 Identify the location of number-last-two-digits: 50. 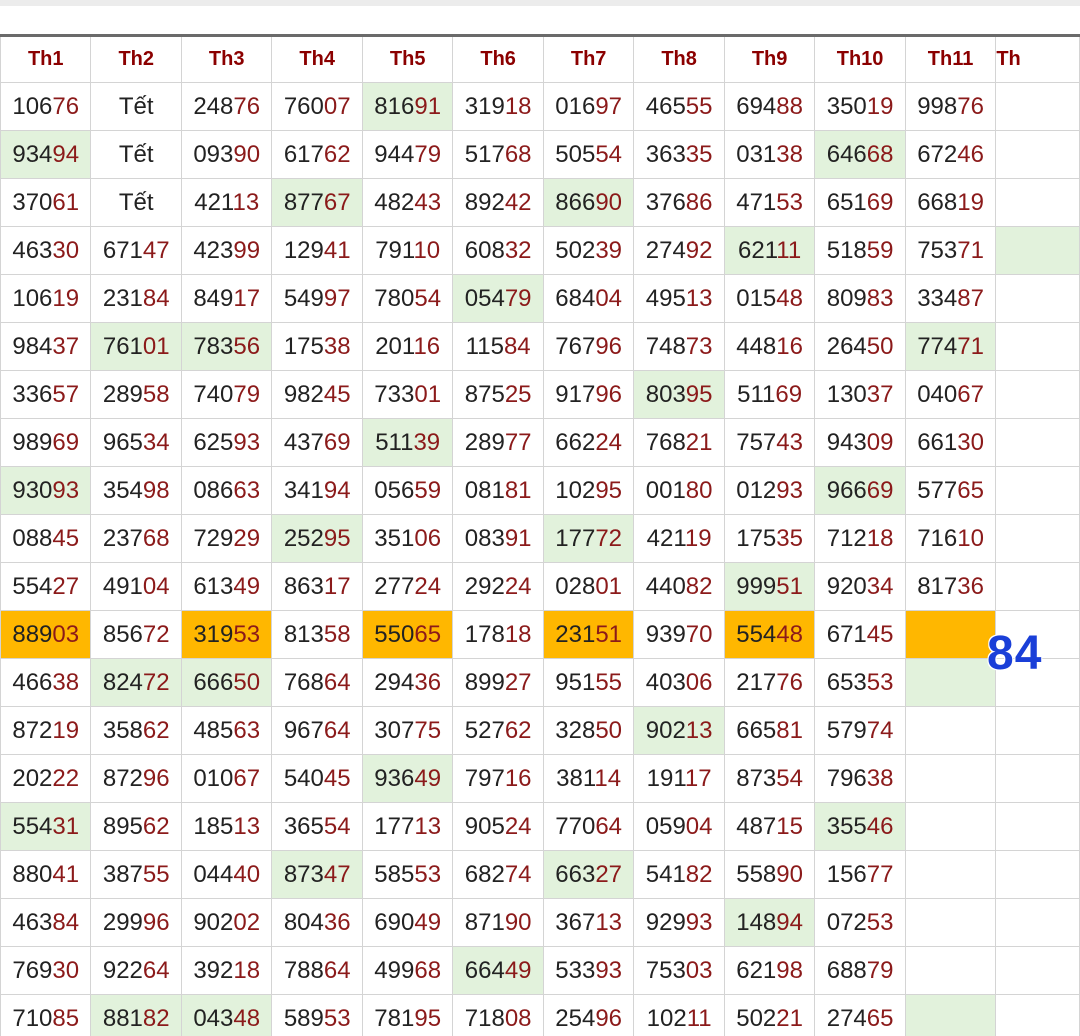
(247, 682).